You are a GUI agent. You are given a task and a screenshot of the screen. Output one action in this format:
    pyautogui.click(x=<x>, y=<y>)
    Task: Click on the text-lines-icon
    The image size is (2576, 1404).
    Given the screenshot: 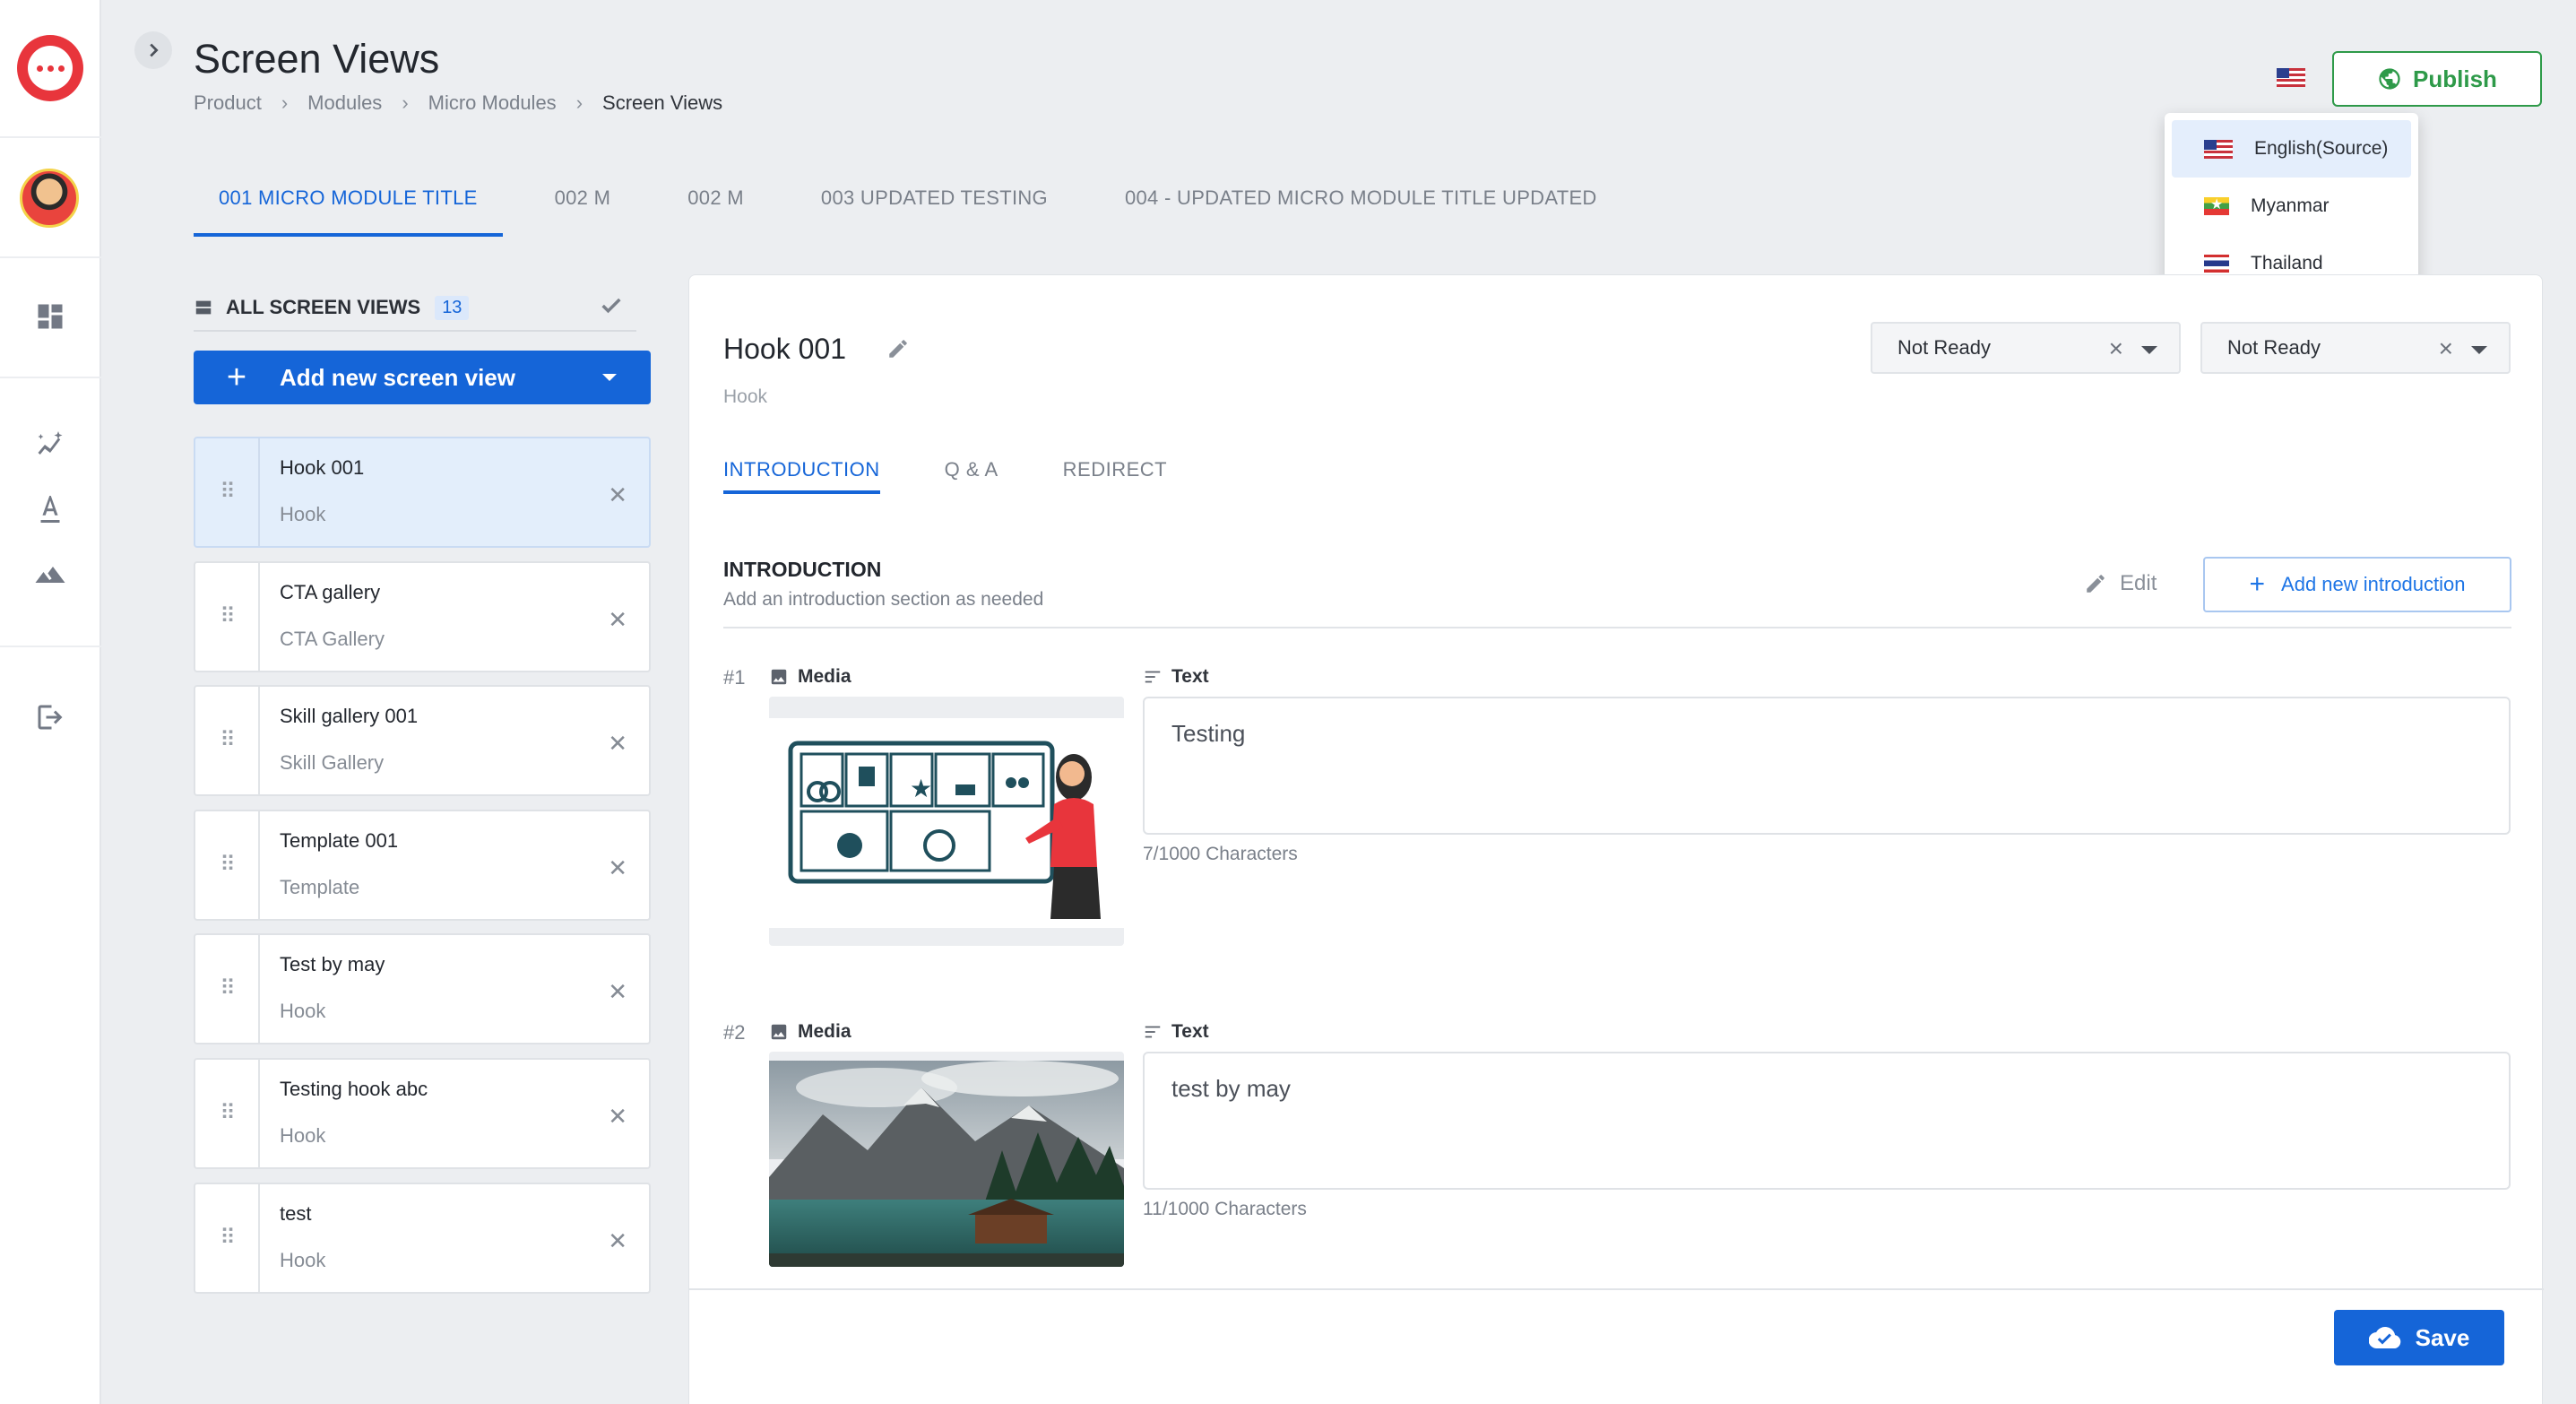 What is the action you would take?
    pyautogui.click(x=1153, y=1032)
    